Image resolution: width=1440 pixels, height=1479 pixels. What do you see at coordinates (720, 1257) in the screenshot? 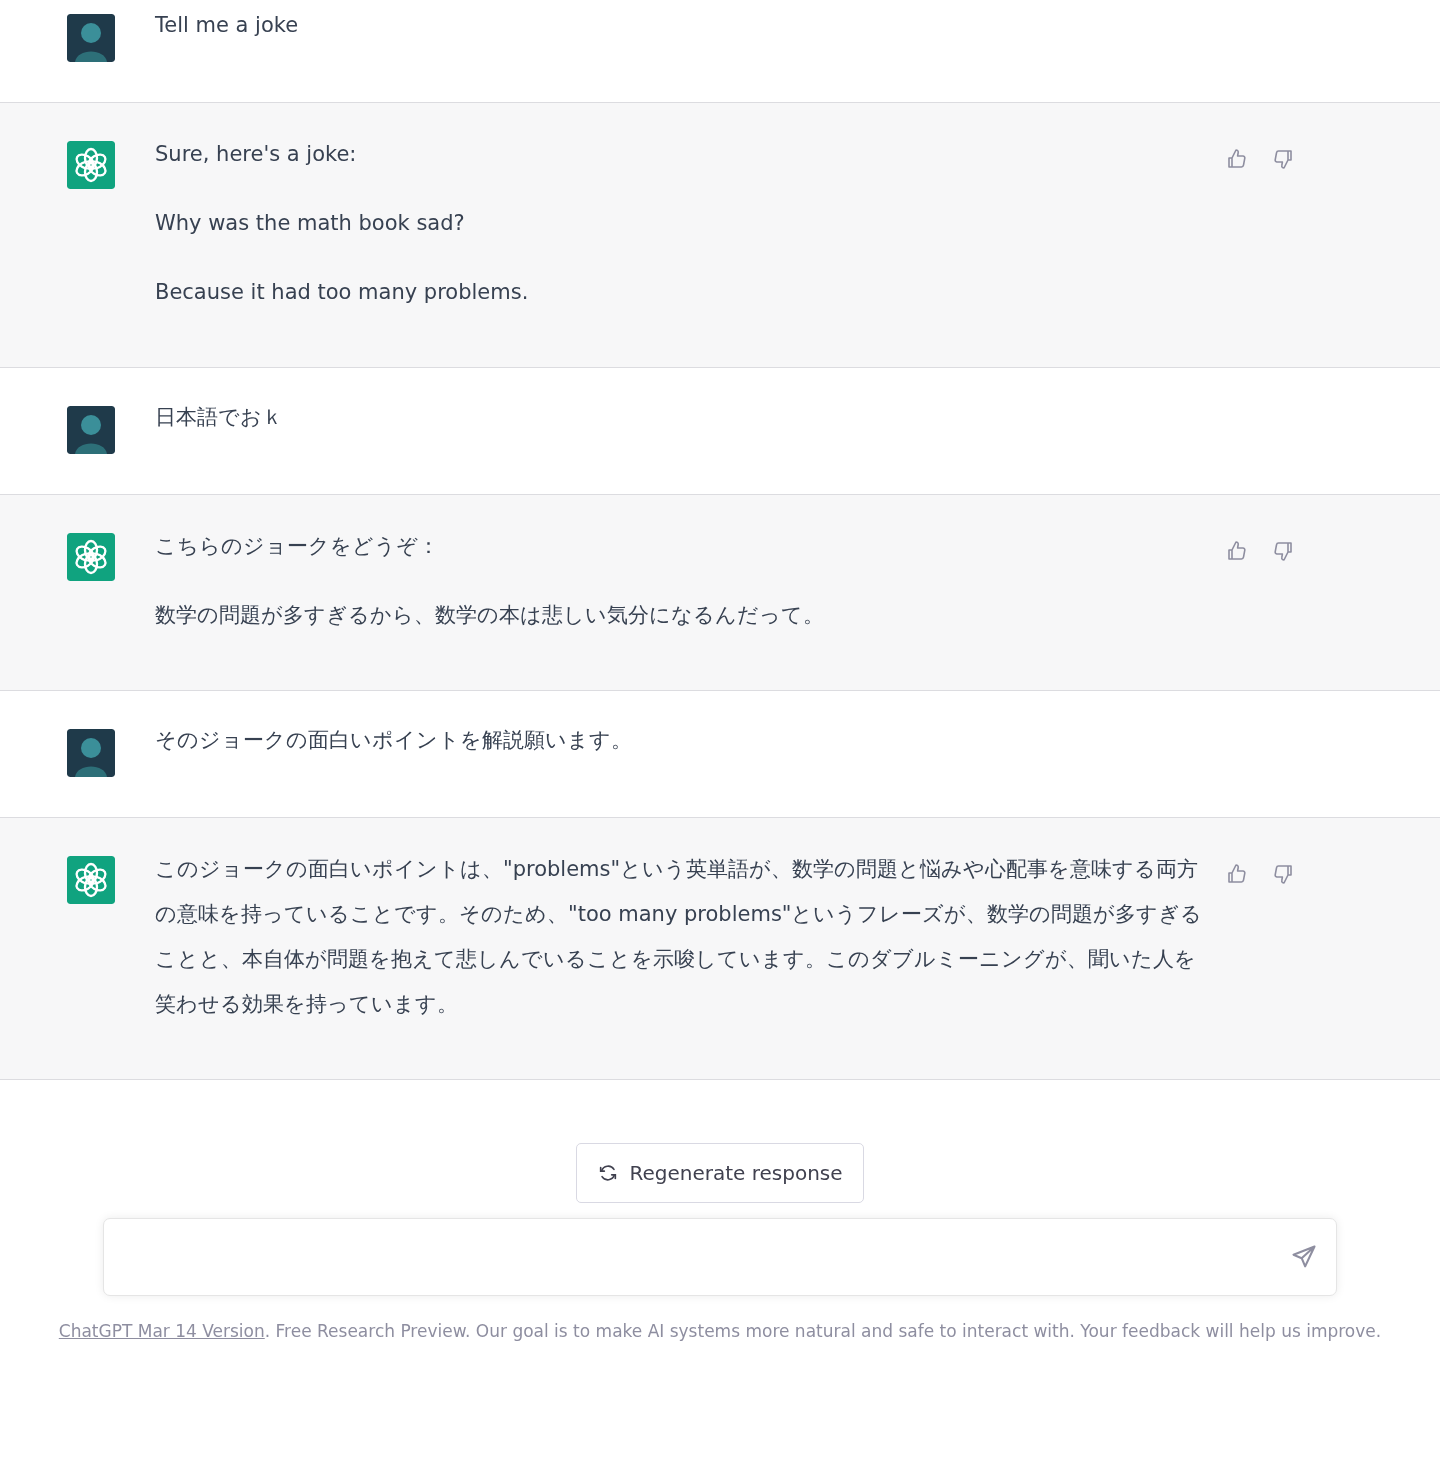
I see `message-input-field` at bounding box center [720, 1257].